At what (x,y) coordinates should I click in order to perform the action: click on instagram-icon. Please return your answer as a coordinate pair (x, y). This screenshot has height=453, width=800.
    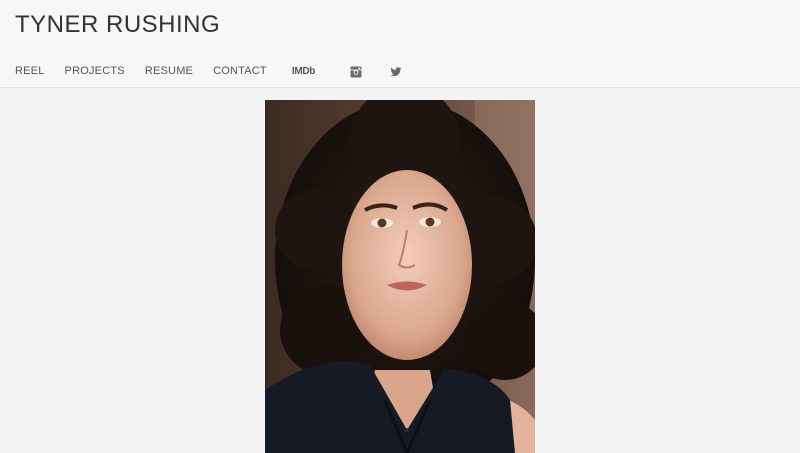
    Looking at the image, I should click on (356, 71).